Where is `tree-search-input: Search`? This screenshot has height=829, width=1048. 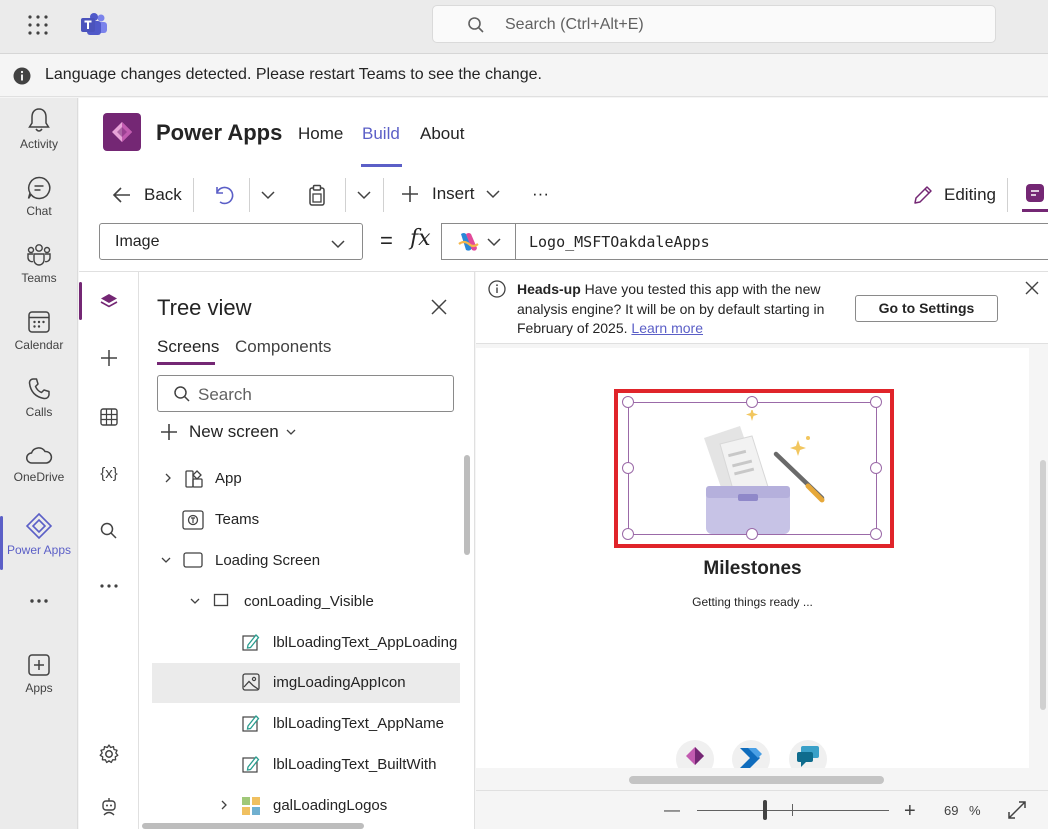
tree-search-input: Search is located at coordinates (305, 393).